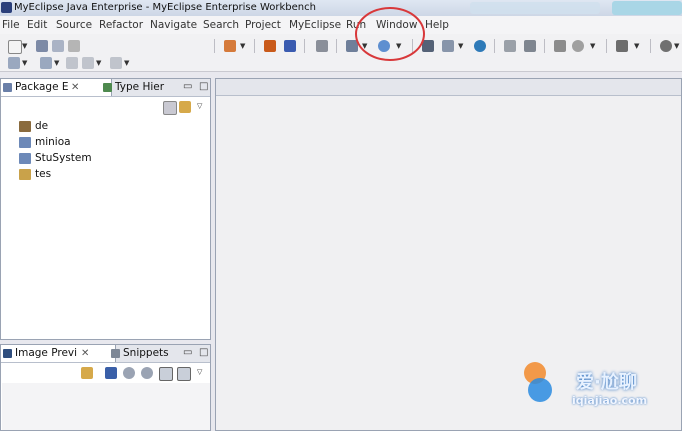 The height and width of the screenshot is (431, 682). Describe the element at coordinates (106, 406) in the screenshot. I see `image-preview-content` at that location.